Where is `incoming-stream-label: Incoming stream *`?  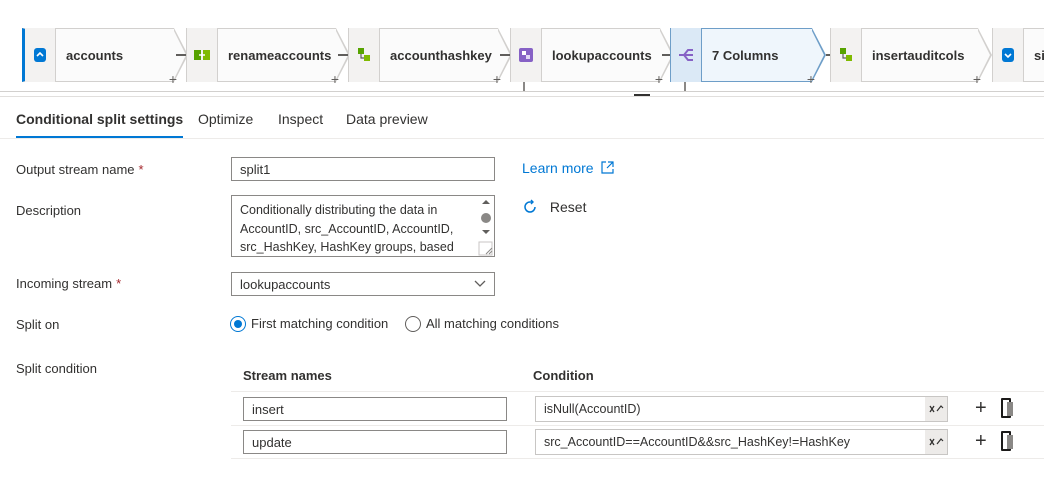
incoming-stream-label: Incoming stream * is located at coordinates (69, 283).